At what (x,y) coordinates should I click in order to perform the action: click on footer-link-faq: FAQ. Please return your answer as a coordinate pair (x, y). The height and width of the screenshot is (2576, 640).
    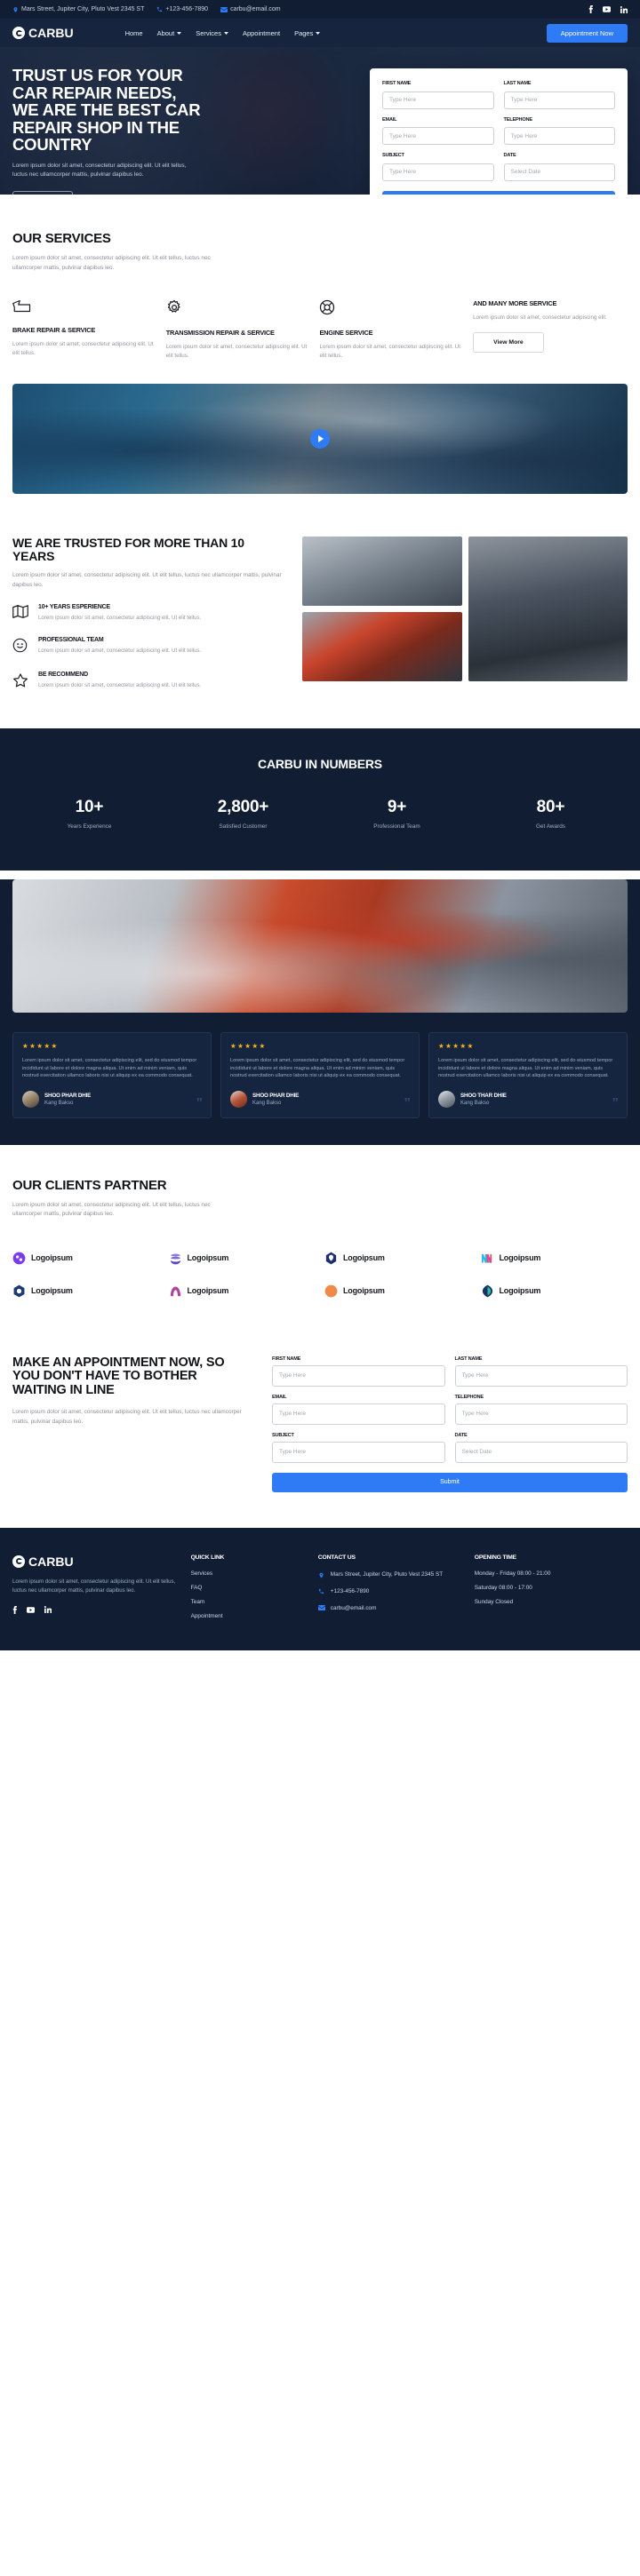
    Looking at the image, I should click on (249, 1588).